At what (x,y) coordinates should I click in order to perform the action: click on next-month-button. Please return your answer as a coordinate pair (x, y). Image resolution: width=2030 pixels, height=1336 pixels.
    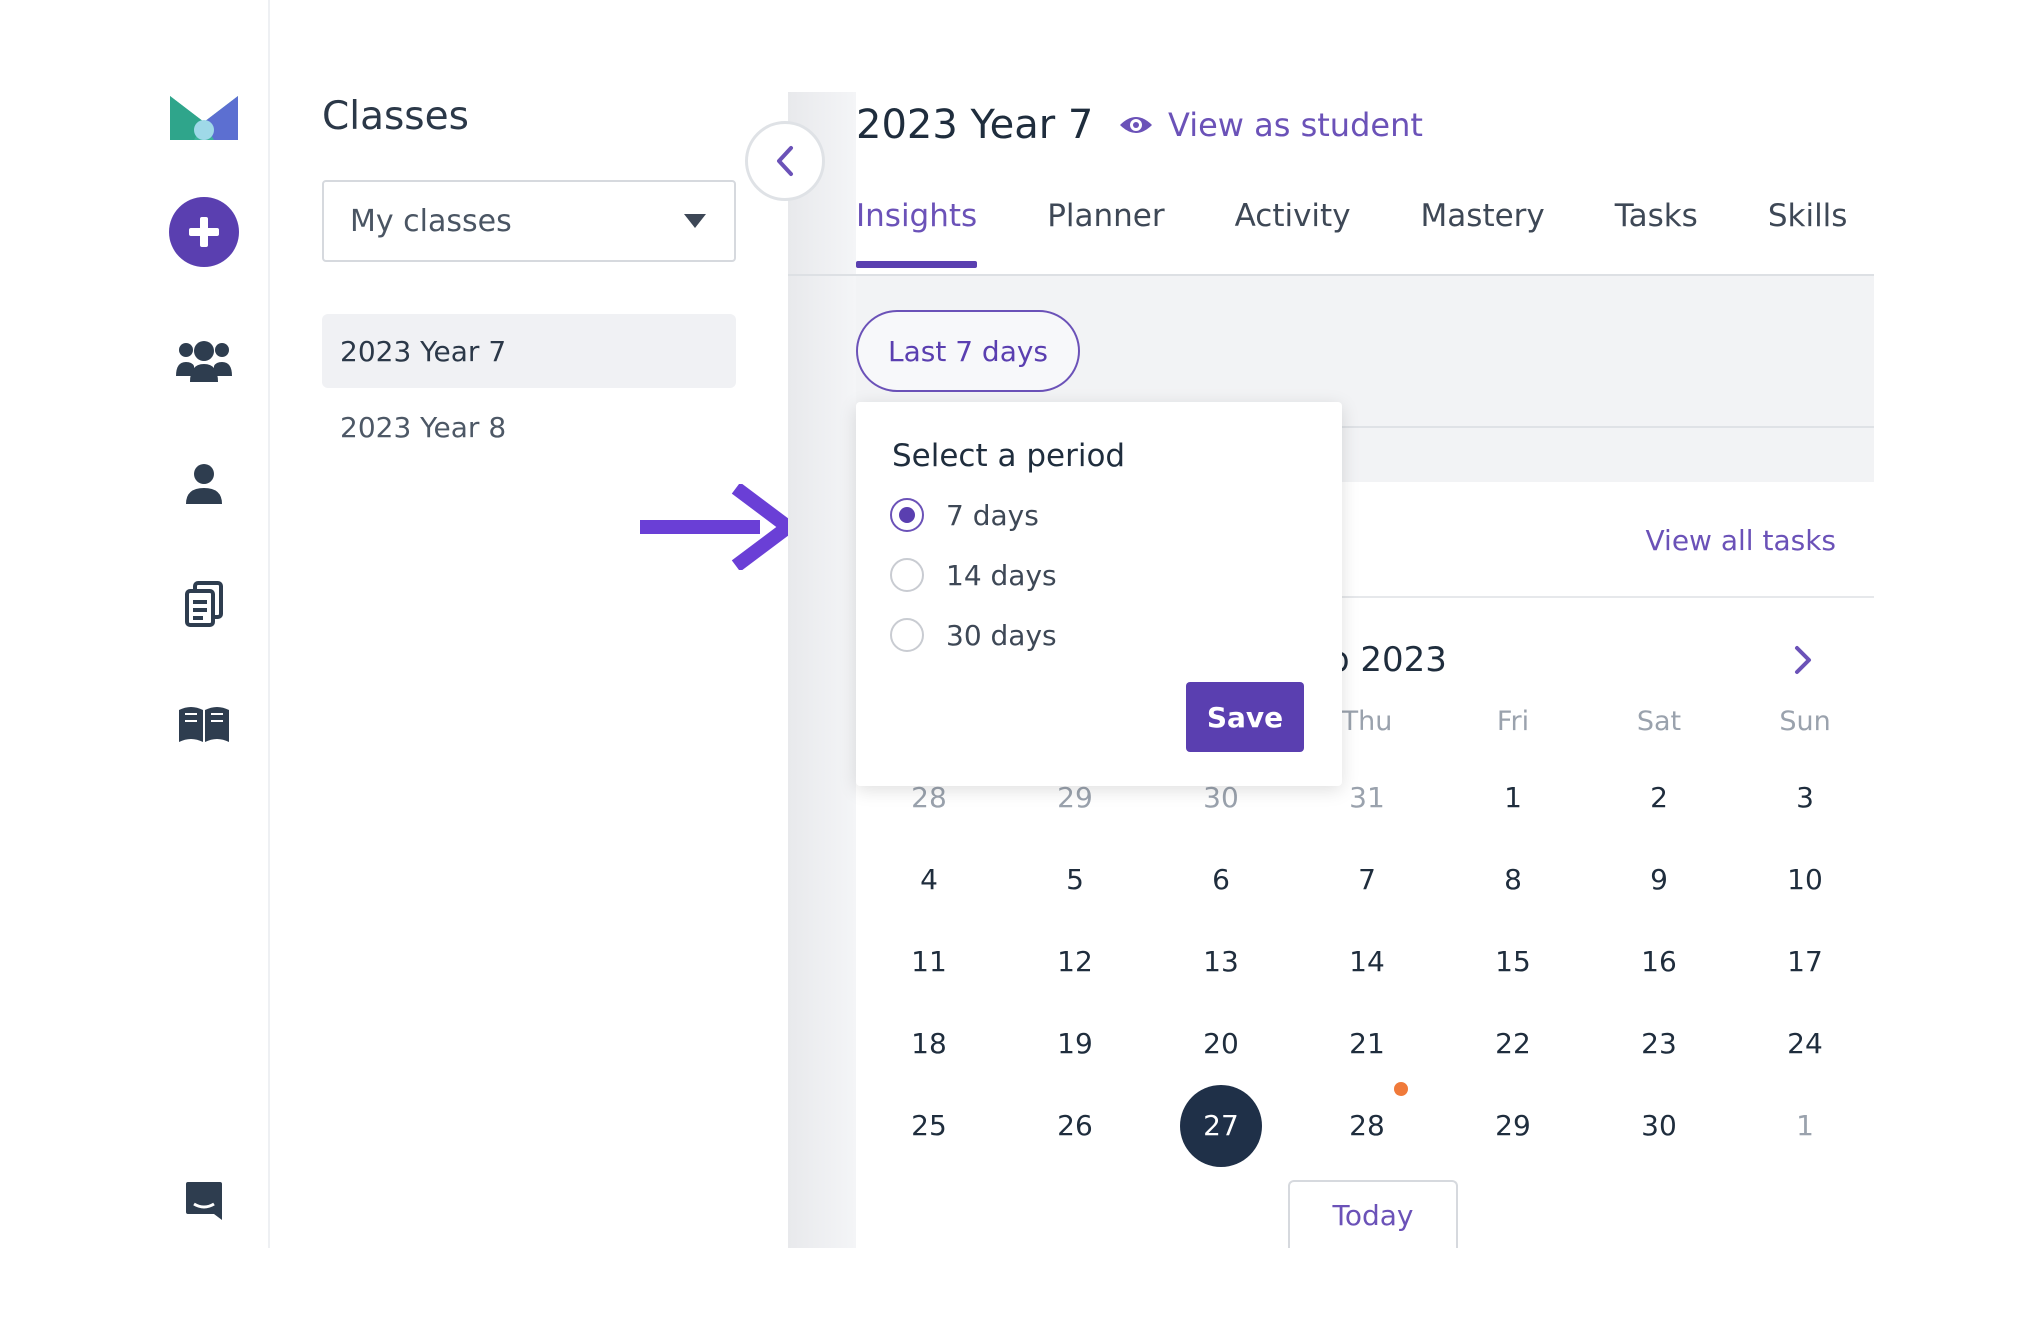
    Looking at the image, I should click on (1803, 662).